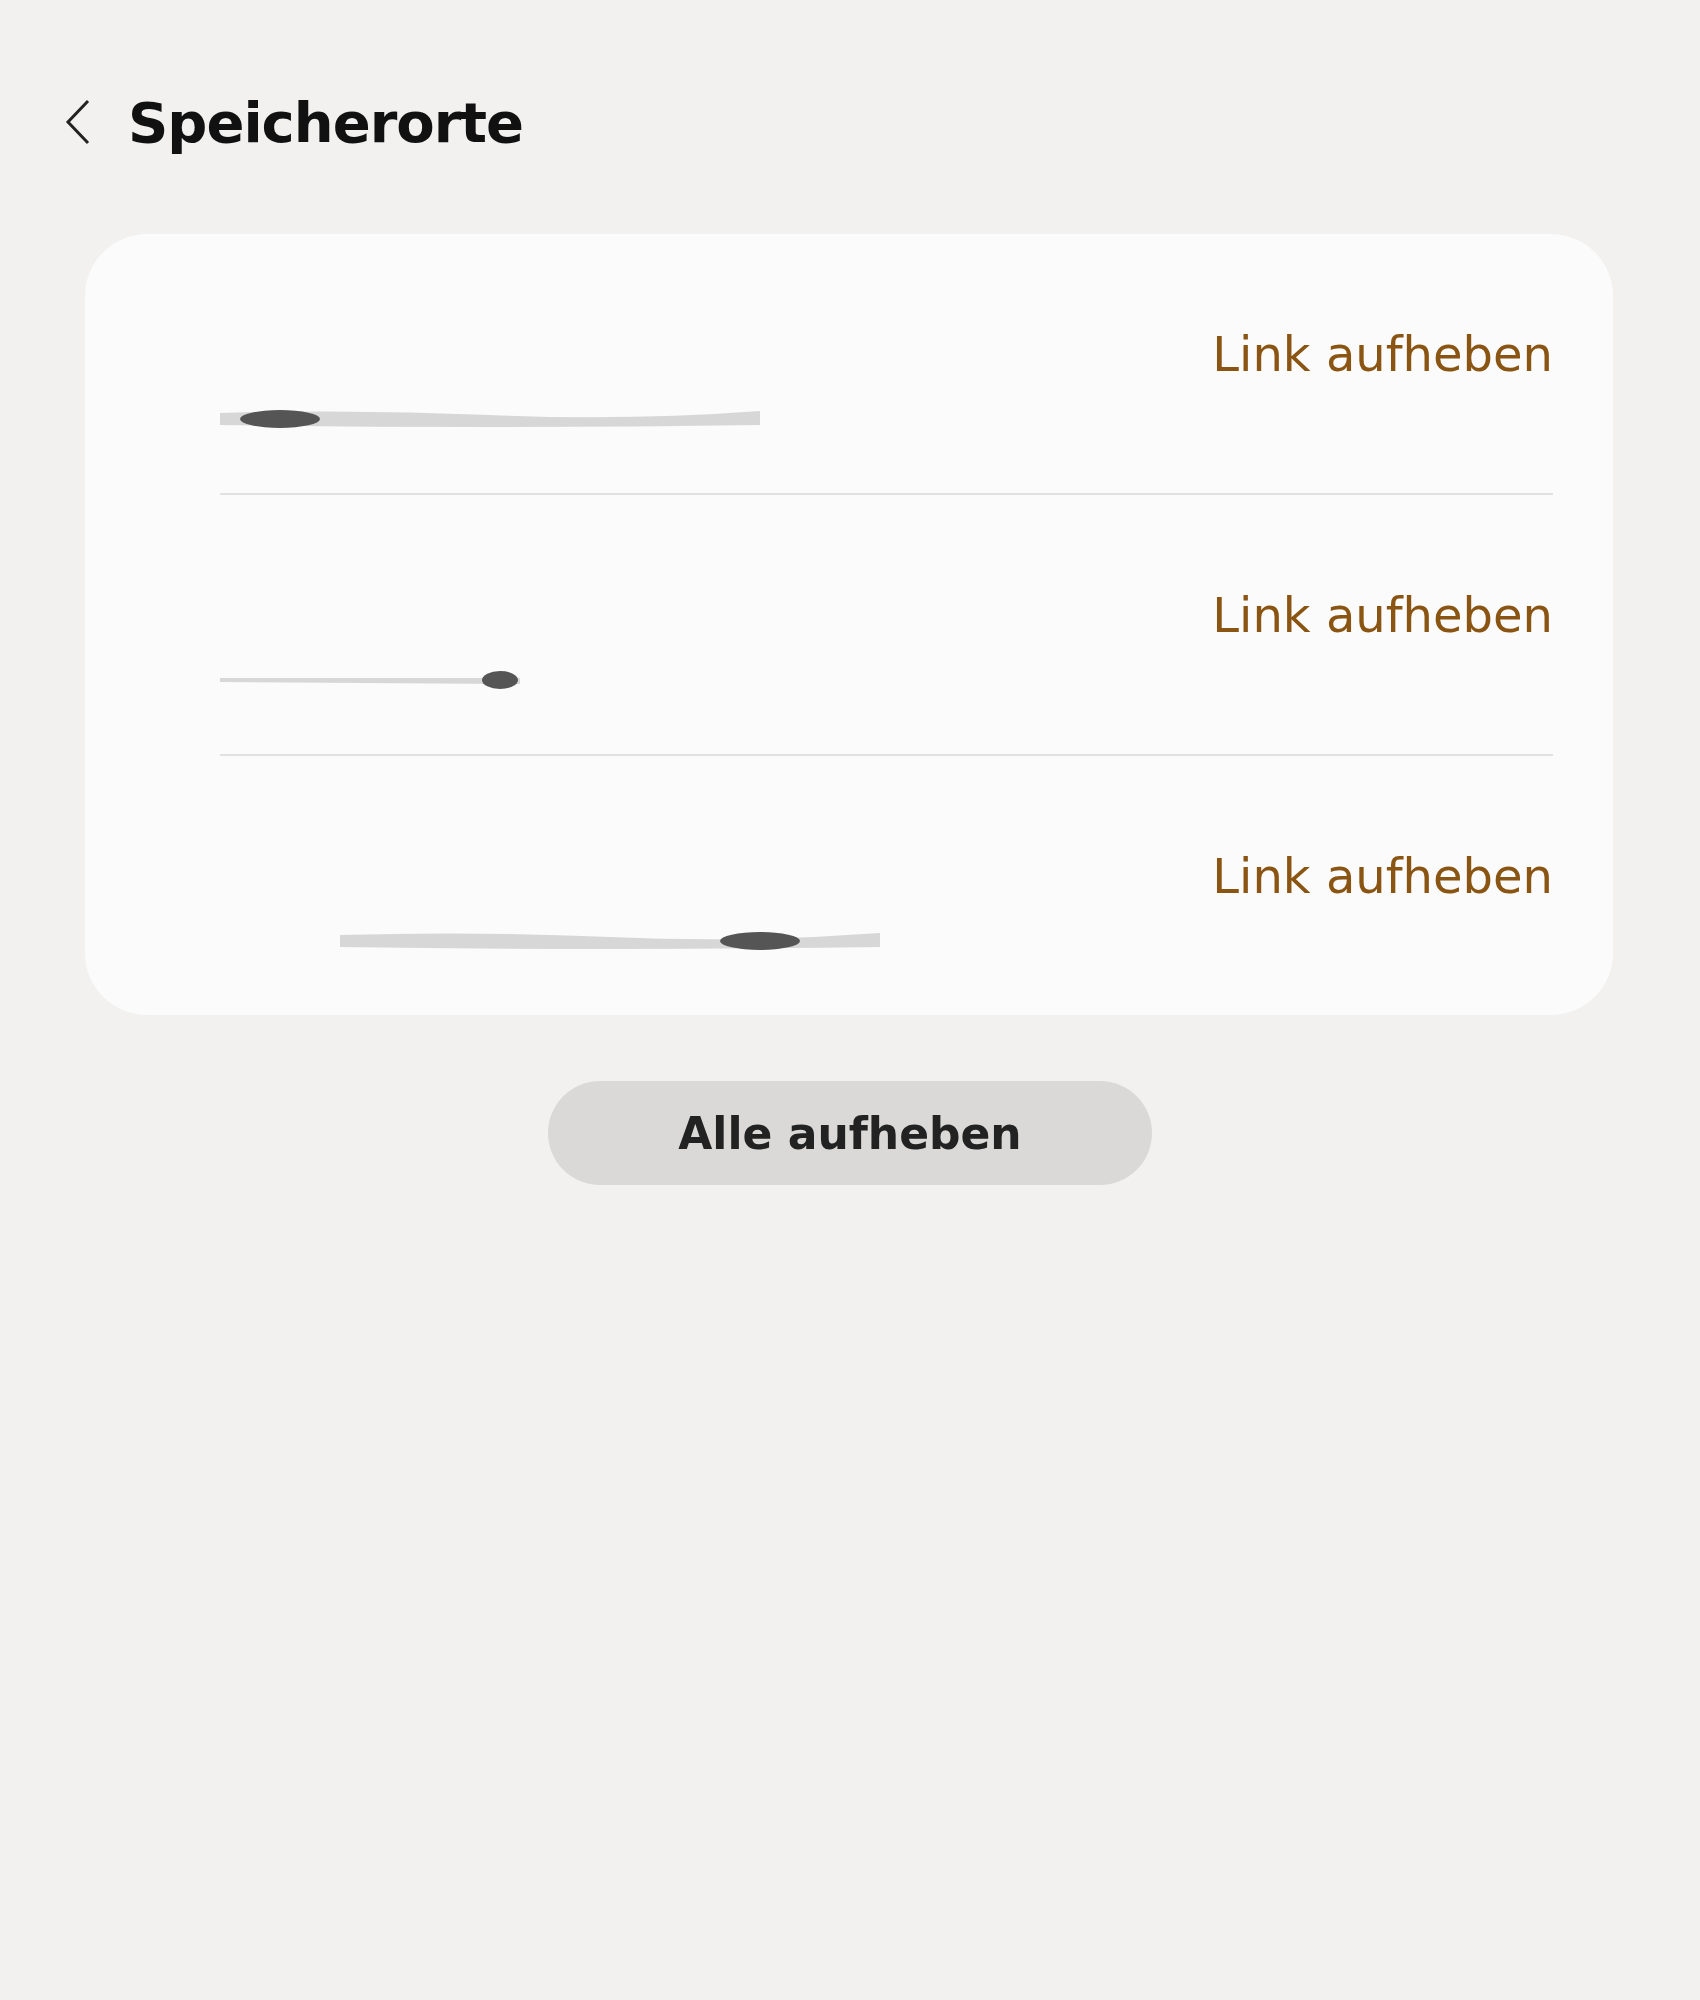  I want to click on back-icon, so click(78, 122).